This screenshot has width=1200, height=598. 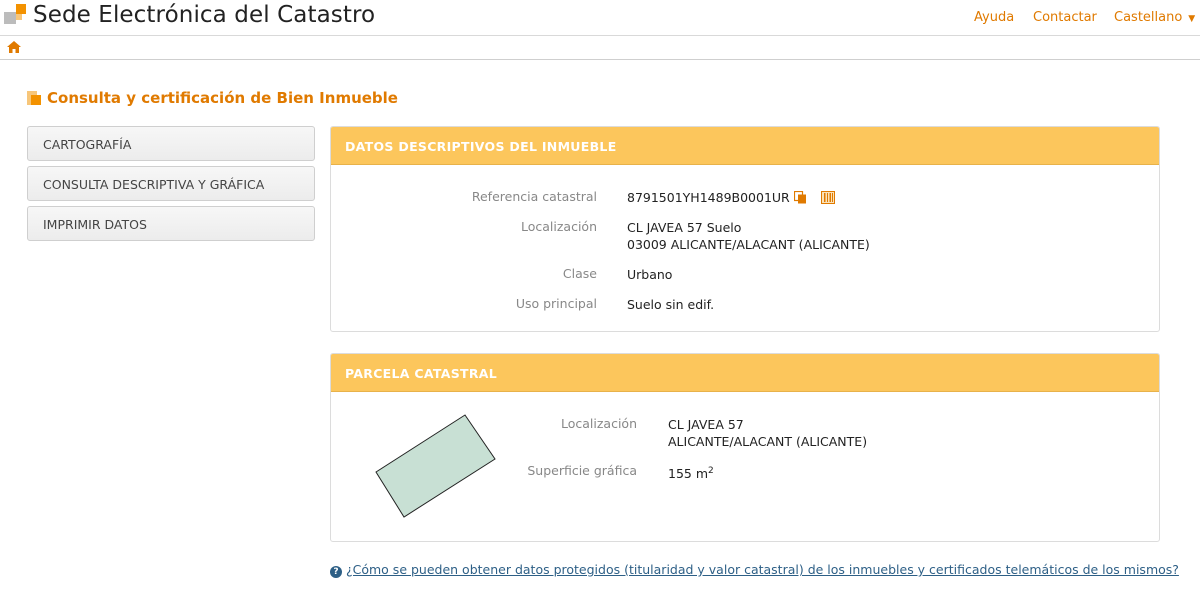 What do you see at coordinates (745, 373) in the screenshot?
I see `parcel-heading: PARCELA CATASTRAL` at bounding box center [745, 373].